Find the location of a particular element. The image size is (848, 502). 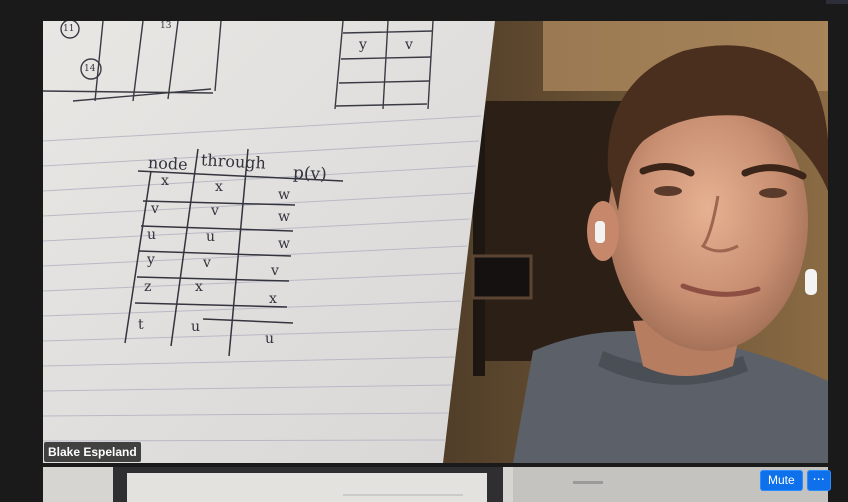

cell-r2-c2: v is located at coordinates (215, 211).